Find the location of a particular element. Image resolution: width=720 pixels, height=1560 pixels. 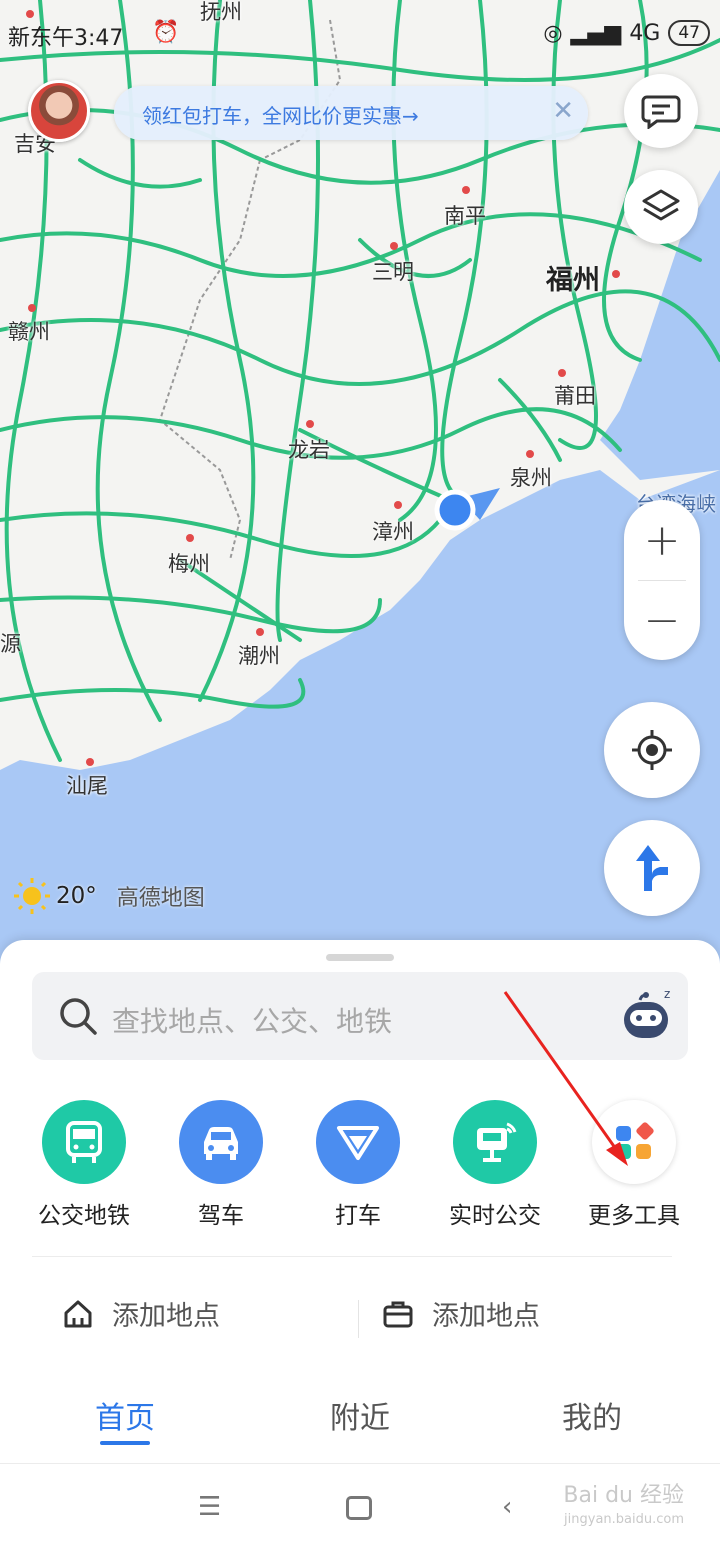

weather-widget: 20° 高德地图 is located at coordinates (108, 896).